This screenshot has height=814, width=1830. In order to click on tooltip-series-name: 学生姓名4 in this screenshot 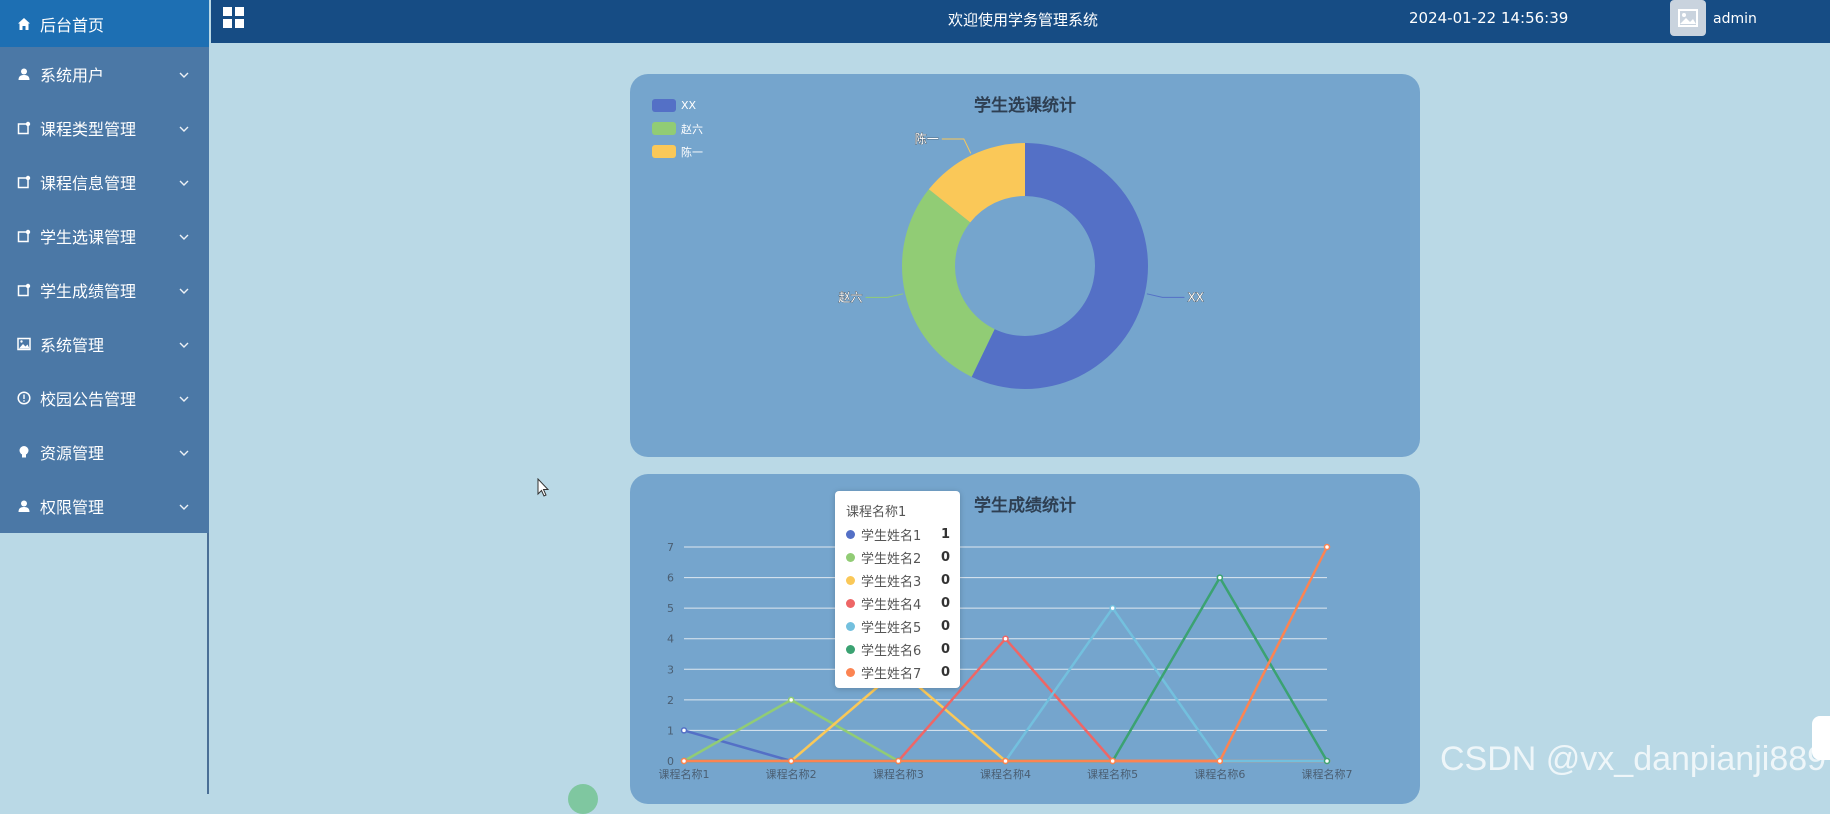, I will do `click(891, 605)`.